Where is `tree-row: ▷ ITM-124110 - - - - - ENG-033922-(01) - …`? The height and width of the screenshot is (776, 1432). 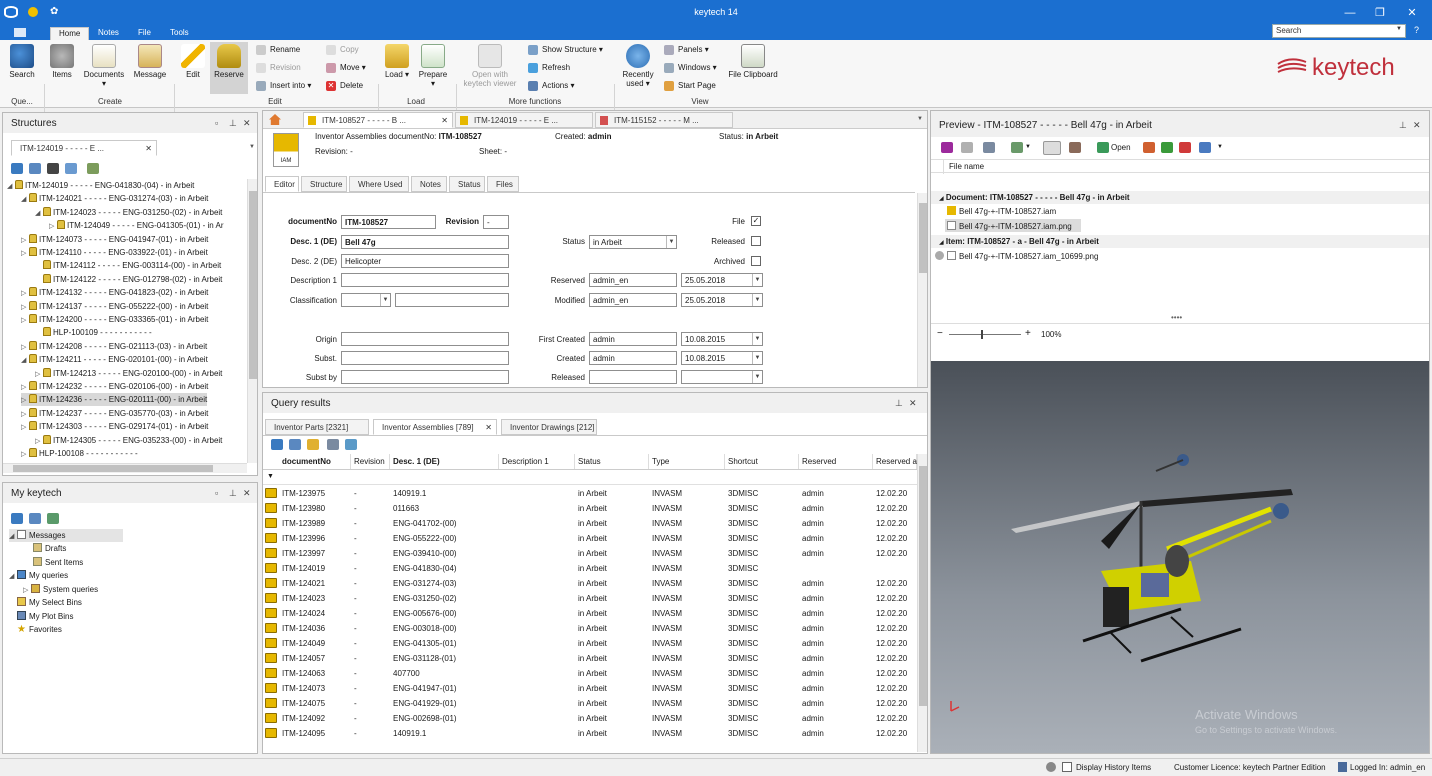
tree-row: ▷ ITM-124110 - - - - - ENG-033922-(01) - … is located at coordinates (114, 252).